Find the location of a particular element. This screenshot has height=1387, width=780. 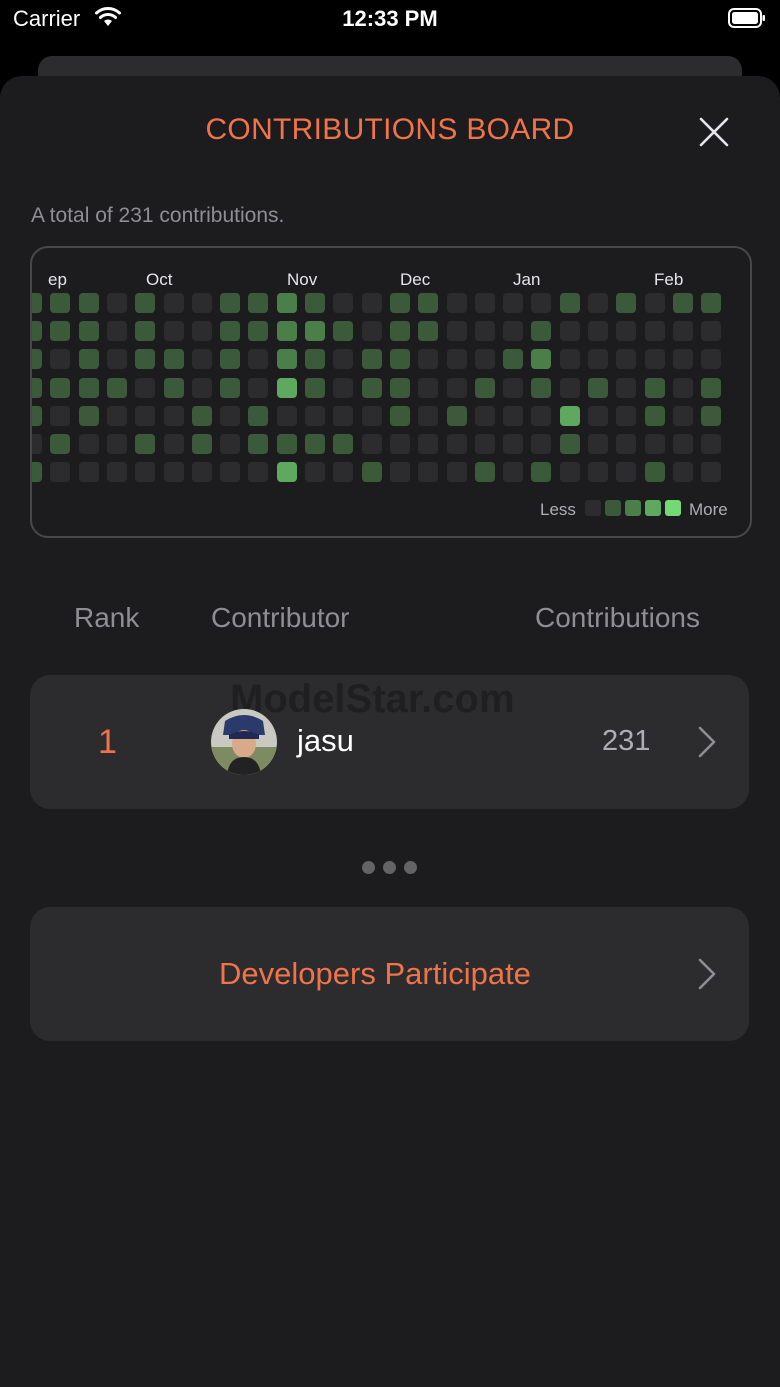

contributions-header: Contributions is located at coordinates (617, 617).